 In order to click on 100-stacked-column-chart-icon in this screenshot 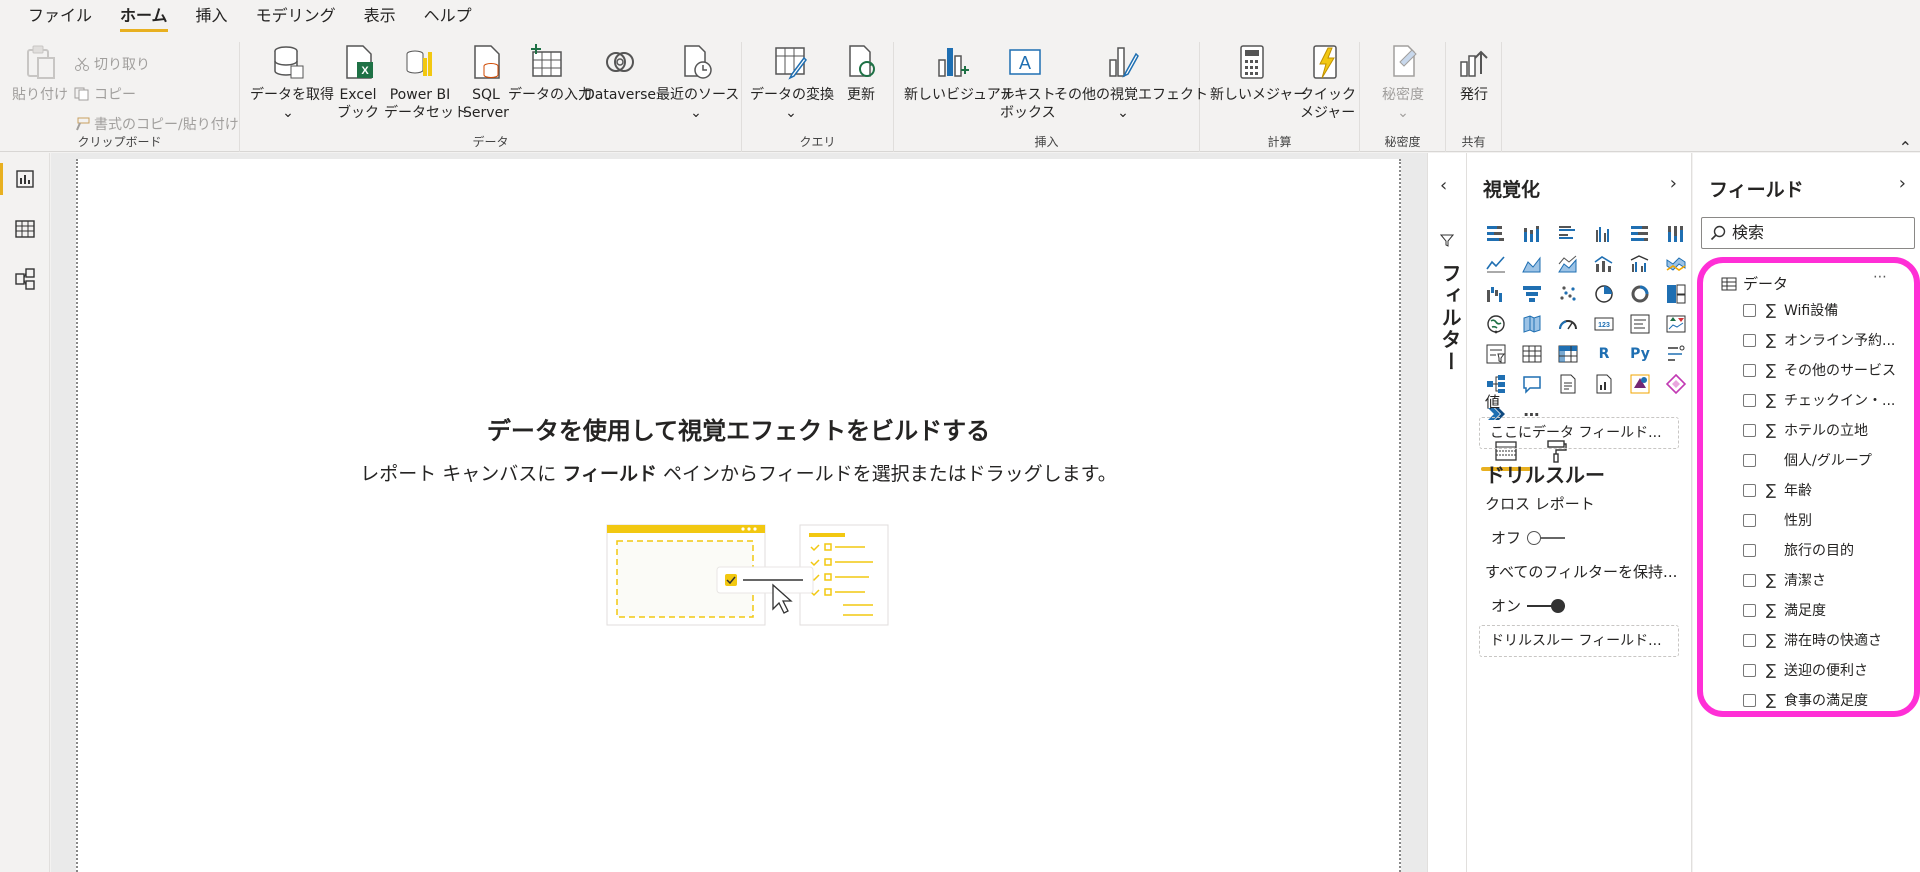, I will do `click(1676, 234)`.